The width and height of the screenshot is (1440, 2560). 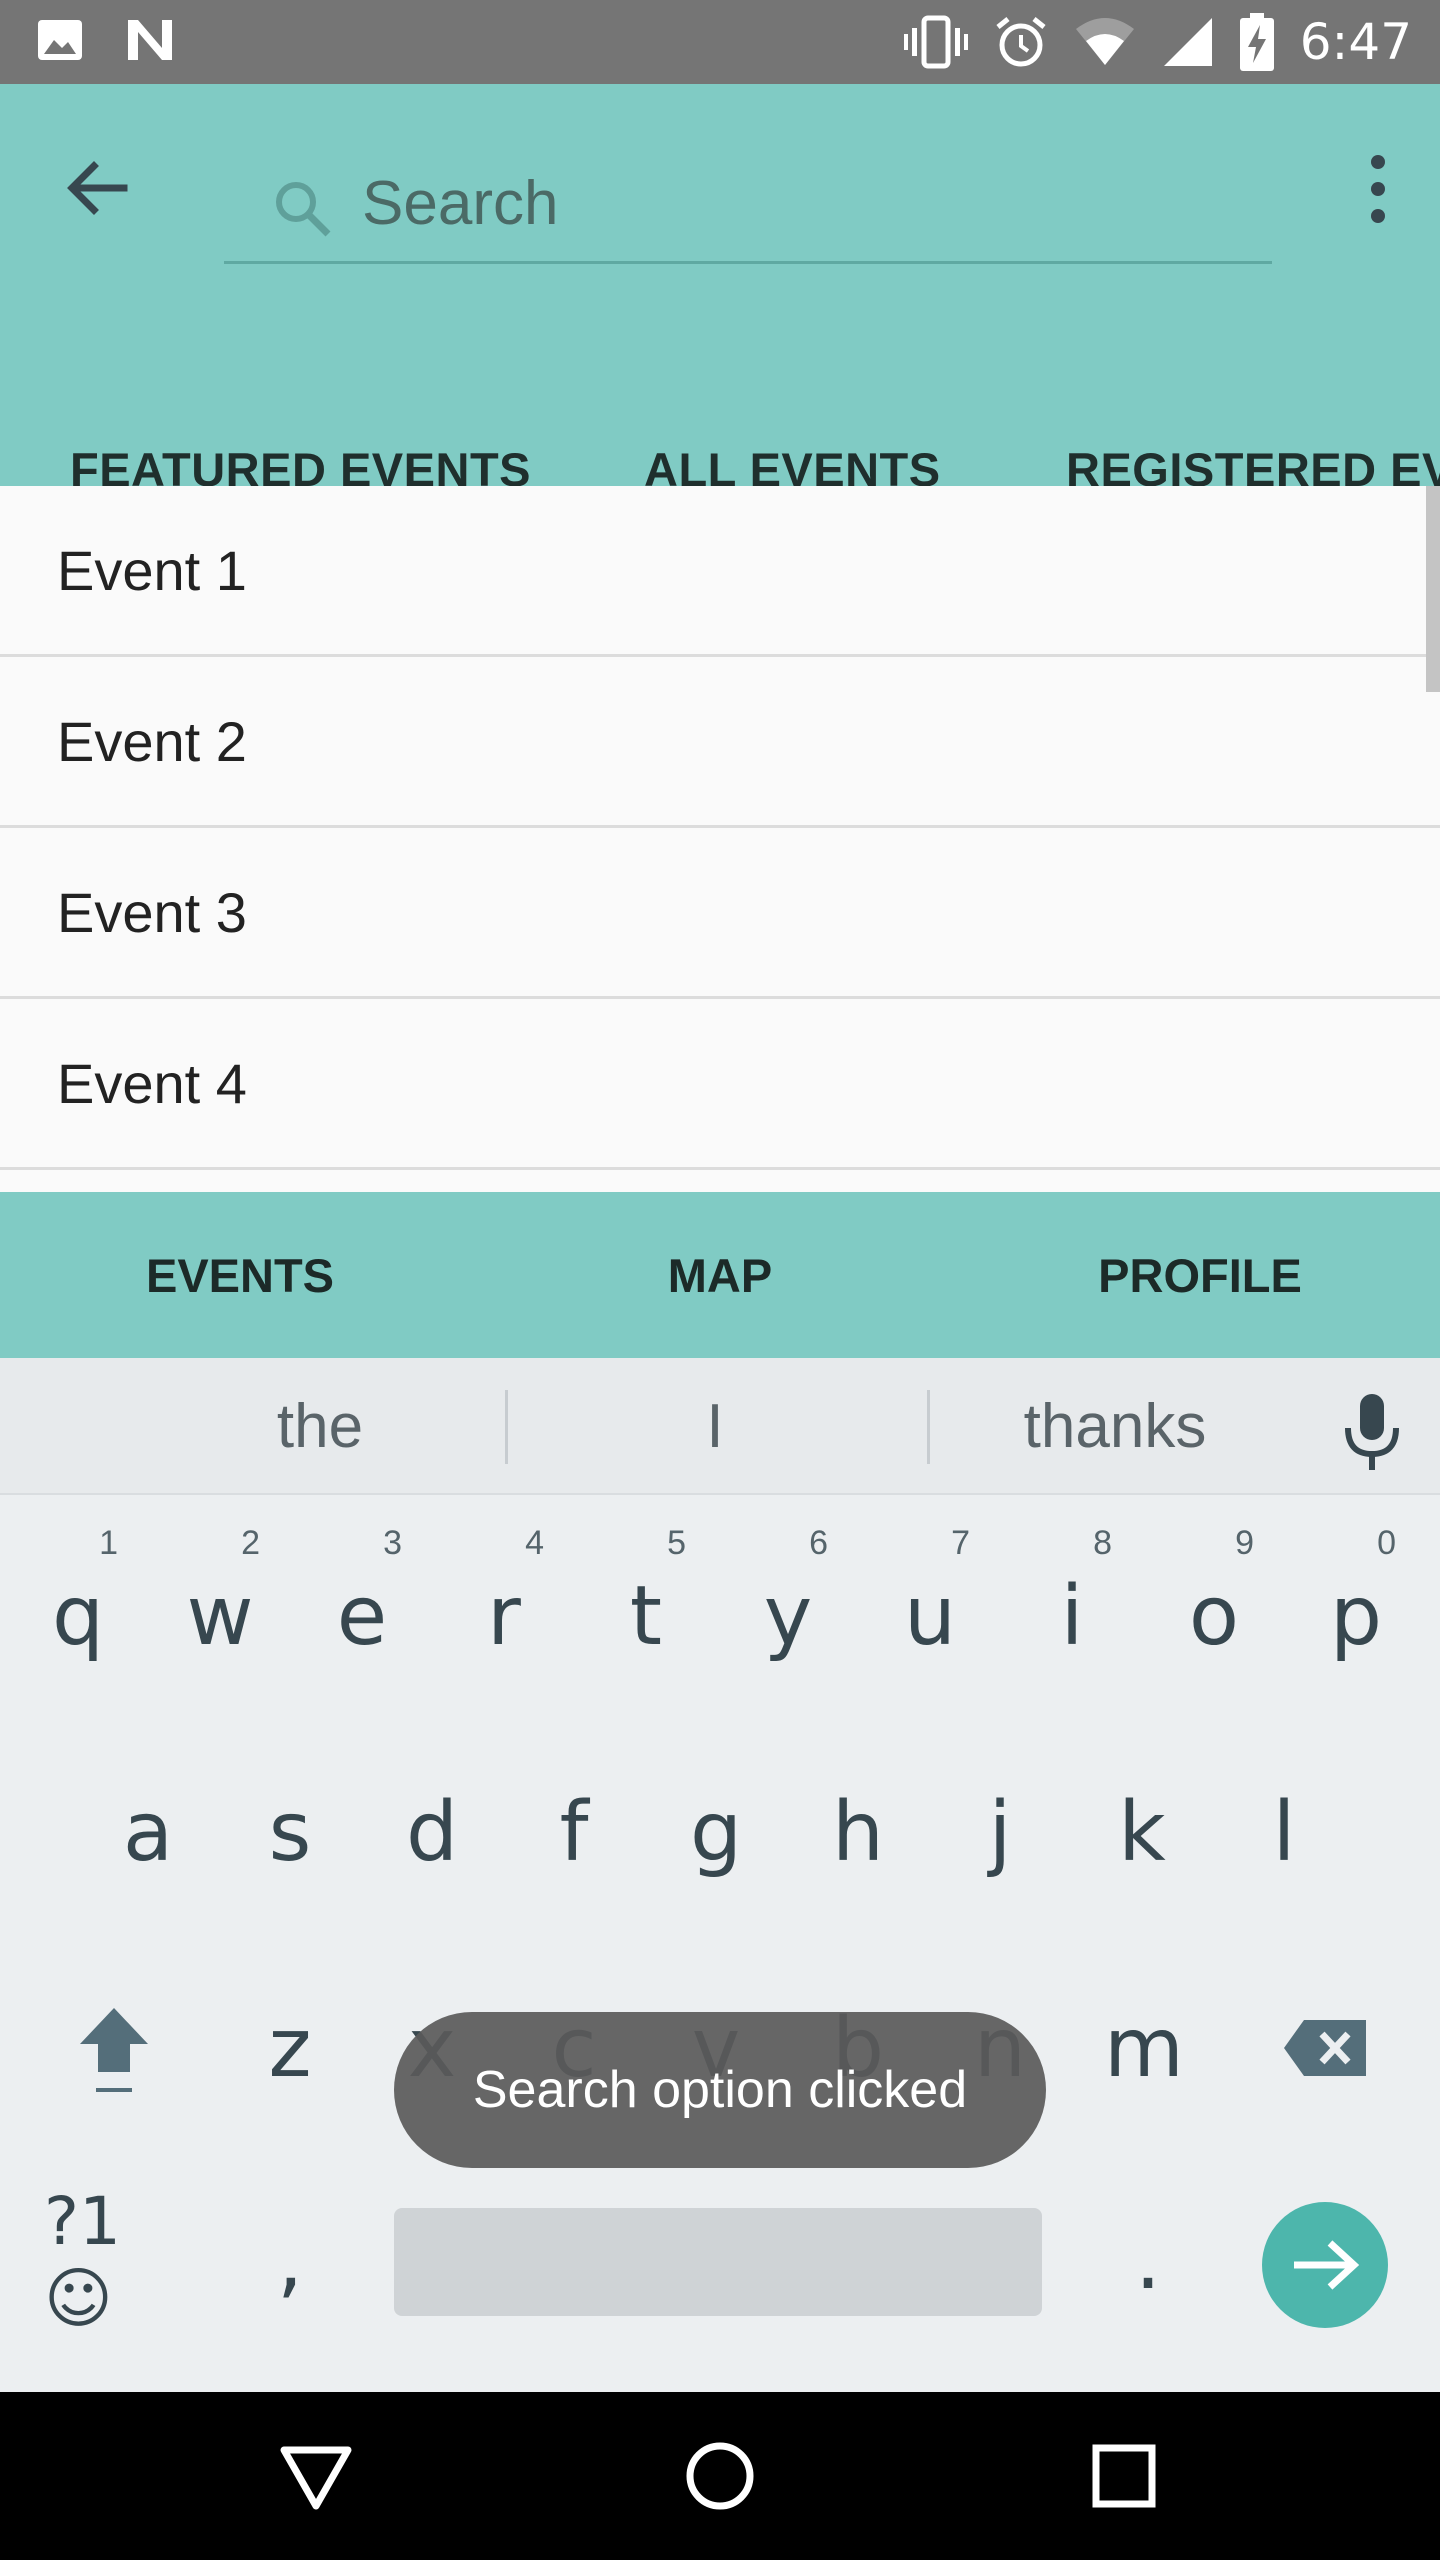 I want to click on key-hint: 8, so click(x=1102, y=1543).